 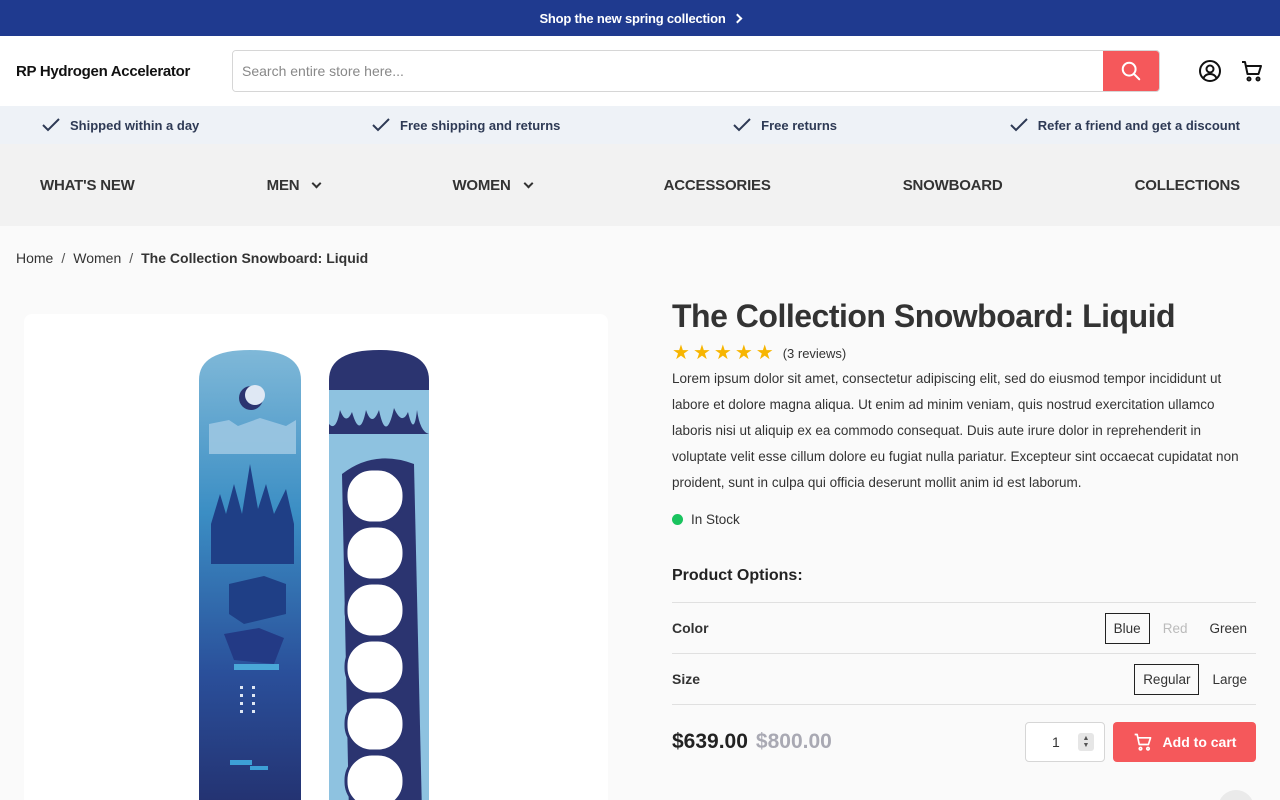 What do you see at coordinates (1138, 125) in the screenshot?
I see `usp-label: Refer a friend and get a discount` at bounding box center [1138, 125].